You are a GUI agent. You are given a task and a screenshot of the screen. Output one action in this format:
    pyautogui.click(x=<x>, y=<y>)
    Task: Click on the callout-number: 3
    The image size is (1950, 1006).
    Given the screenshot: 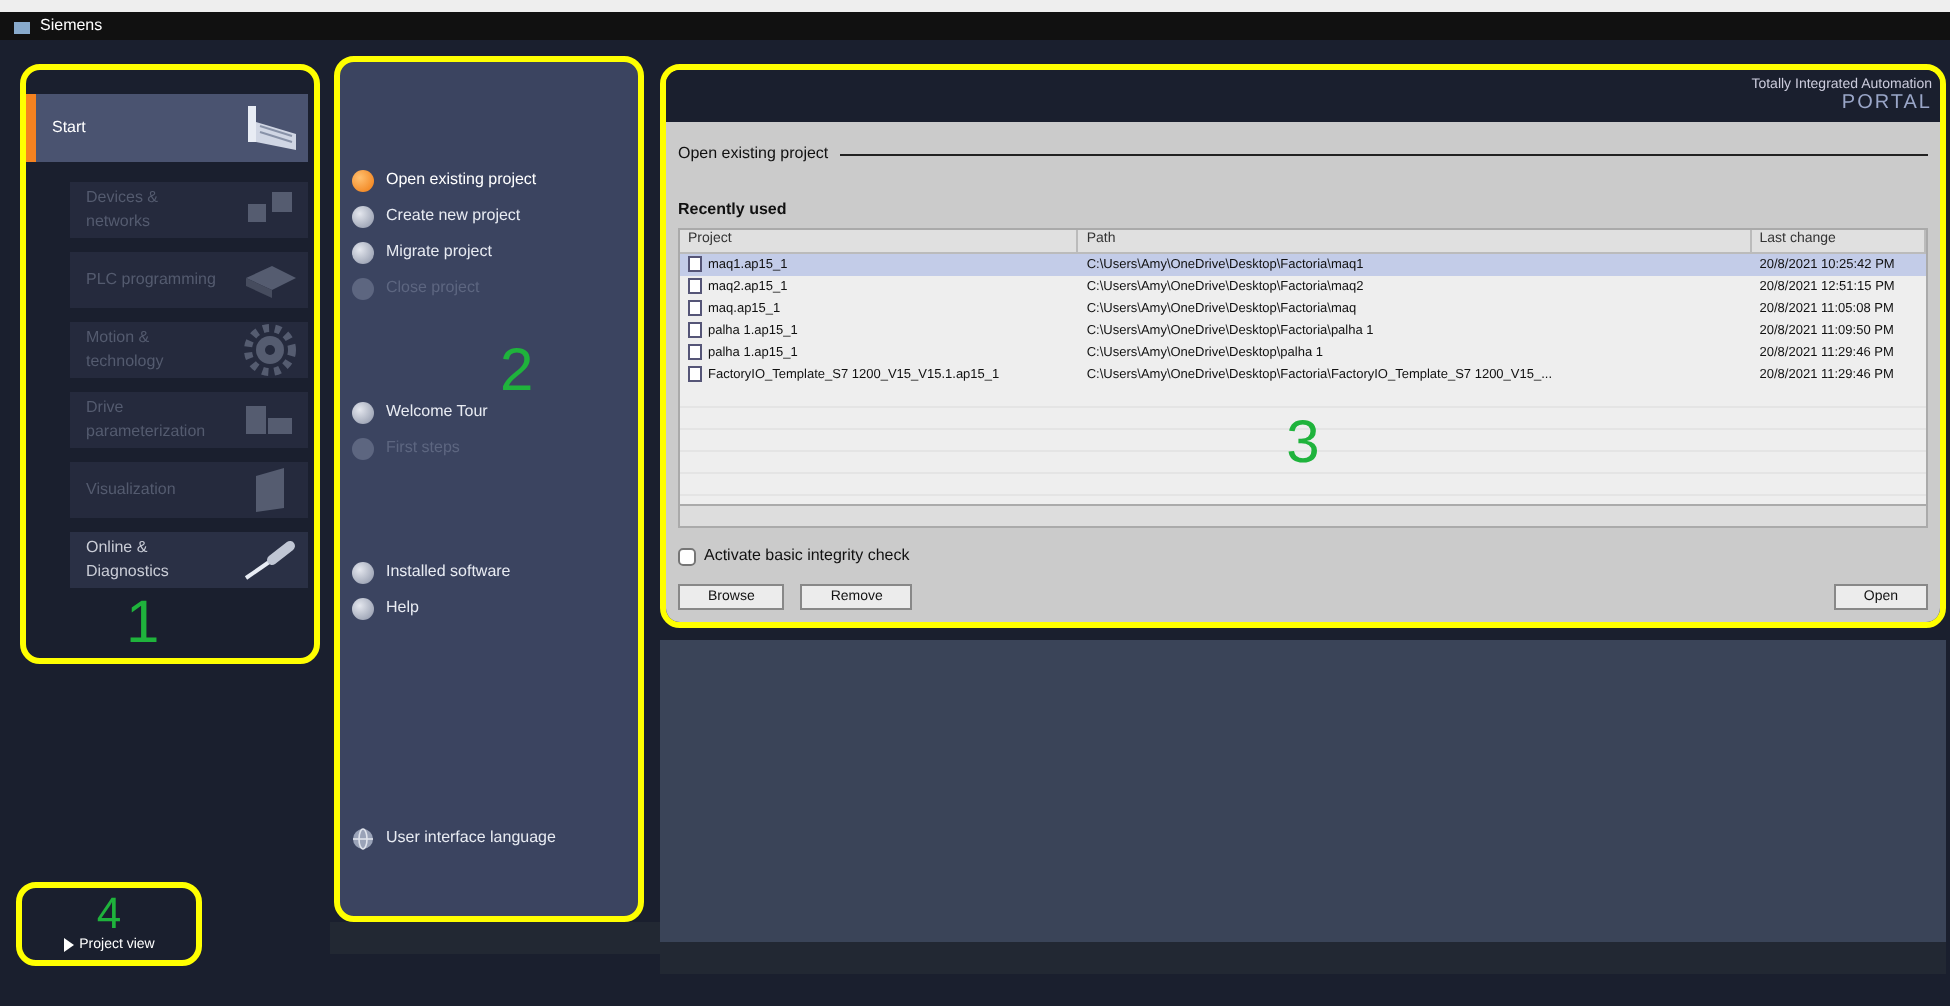 What is the action you would take?
    pyautogui.click(x=1303, y=444)
    